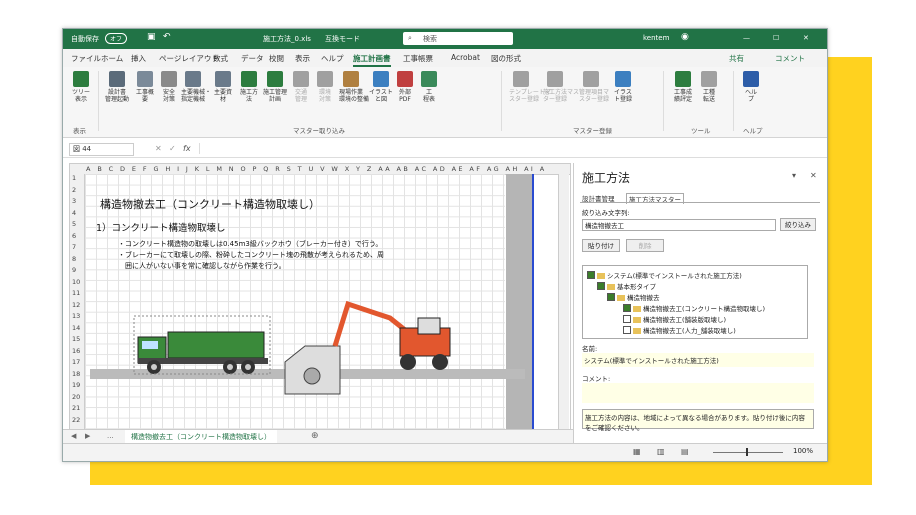 Image resolution: width=916 pixels, height=515 pixels. I want to click on ribbon-button-13: 工 程表, so click(429, 87).